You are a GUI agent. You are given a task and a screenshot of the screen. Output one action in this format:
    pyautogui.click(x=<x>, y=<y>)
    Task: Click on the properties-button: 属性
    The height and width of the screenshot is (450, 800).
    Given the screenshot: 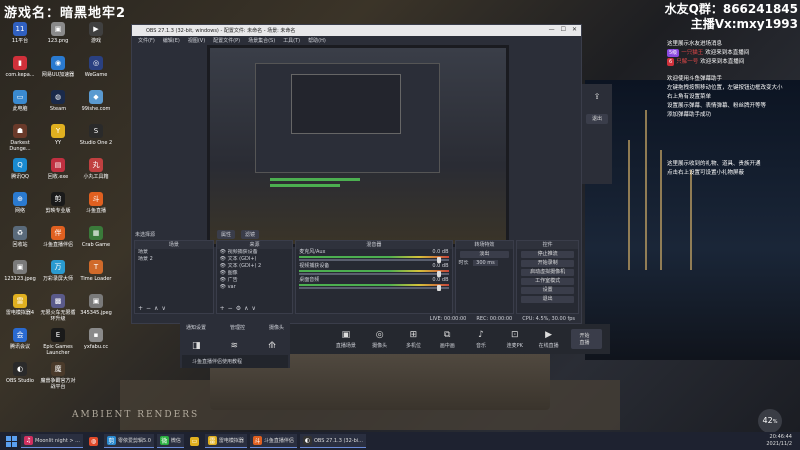 What is the action you would take?
    pyautogui.click(x=226, y=234)
    